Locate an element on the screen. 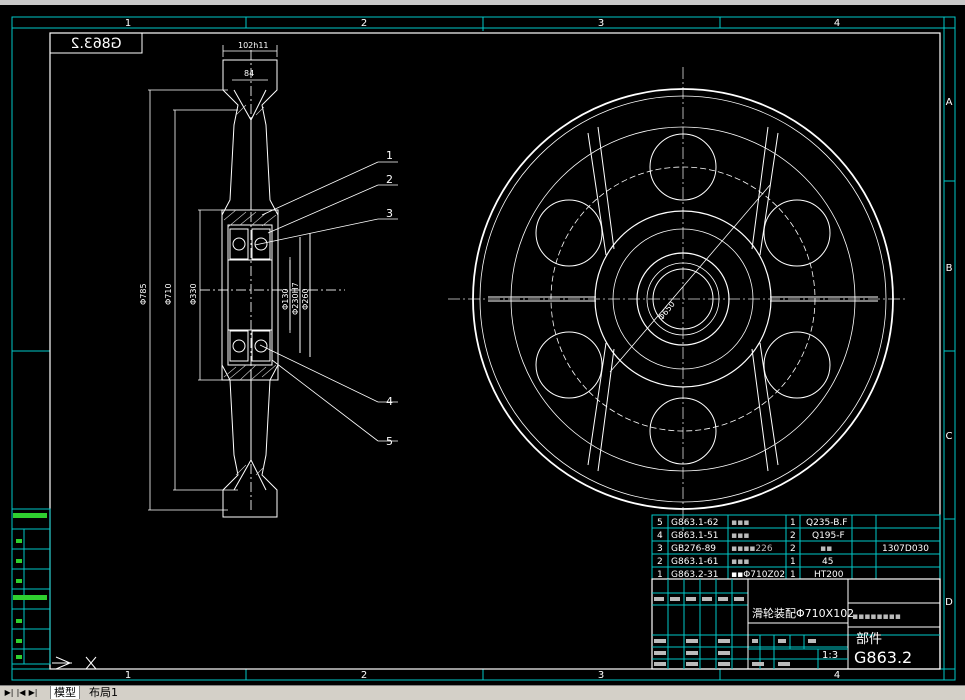  drawing-number: G863.2 is located at coordinates (883, 657).